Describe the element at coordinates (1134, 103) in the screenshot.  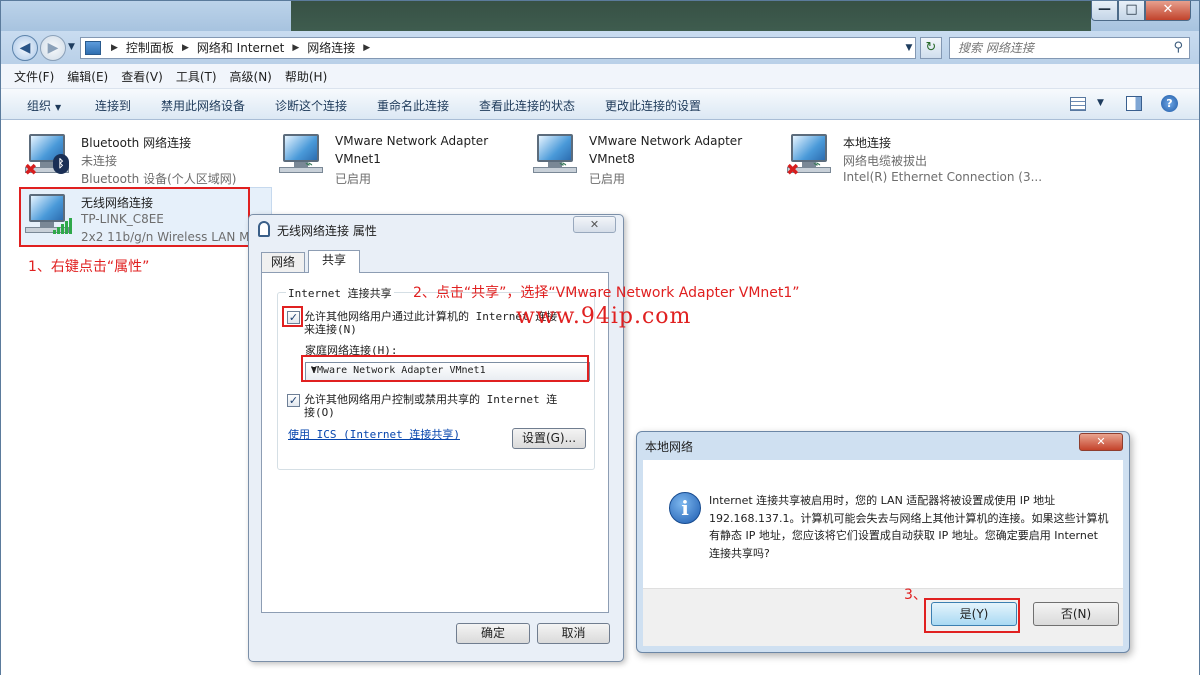
I see `preview-pane-icon` at that location.